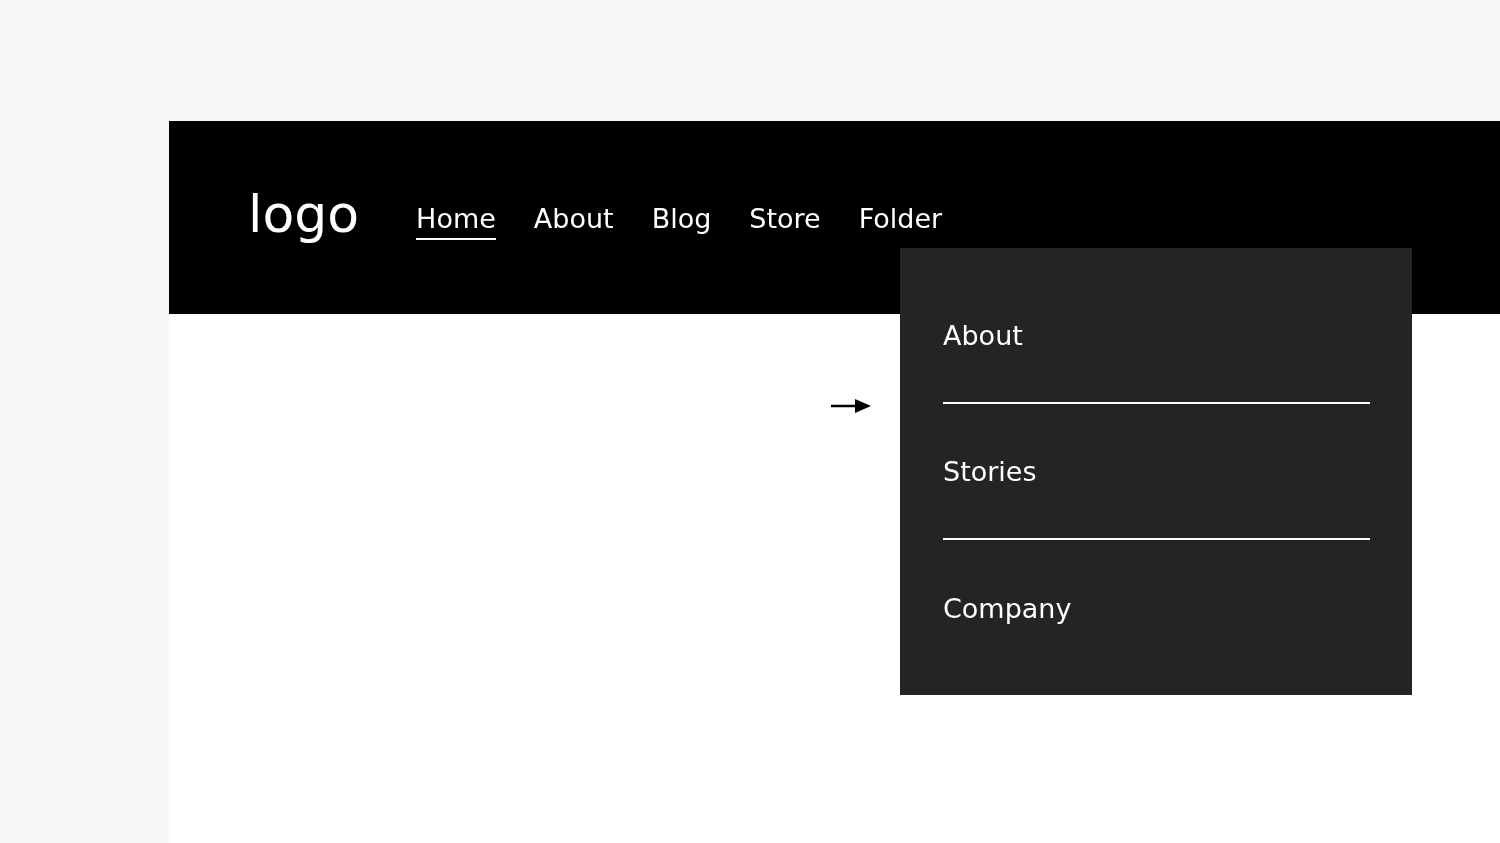 The image size is (1500, 843). What do you see at coordinates (1007, 608) in the screenshot?
I see `menu-item: Company` at bounding box center [1007, 608].